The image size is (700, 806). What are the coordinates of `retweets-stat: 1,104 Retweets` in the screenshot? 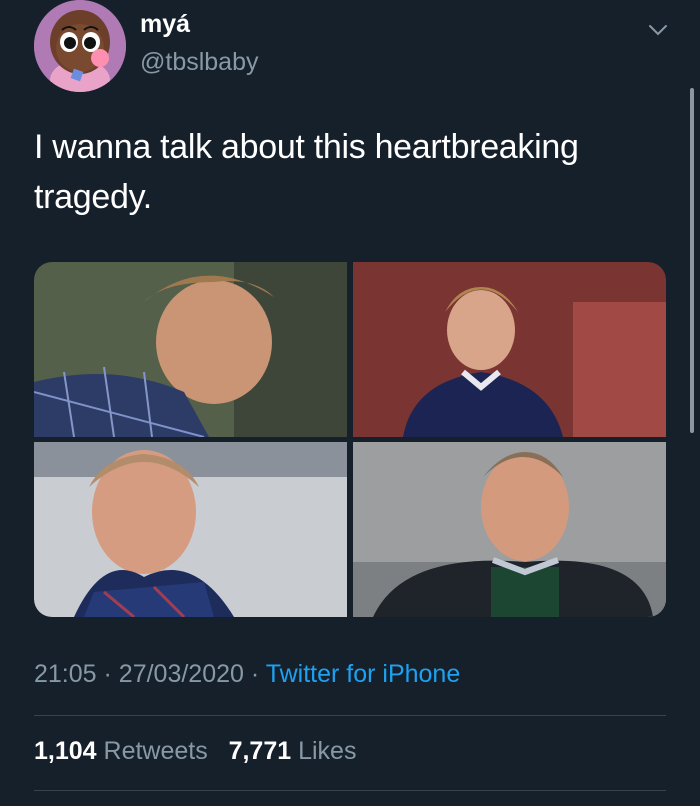 It's located at (121, 751).